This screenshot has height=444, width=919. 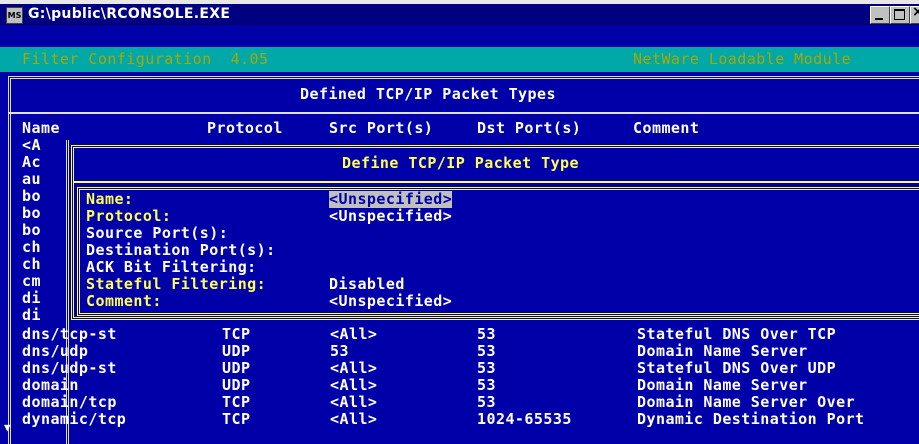 I want to click on table-row-src: 53, so click(x=339, y=351).